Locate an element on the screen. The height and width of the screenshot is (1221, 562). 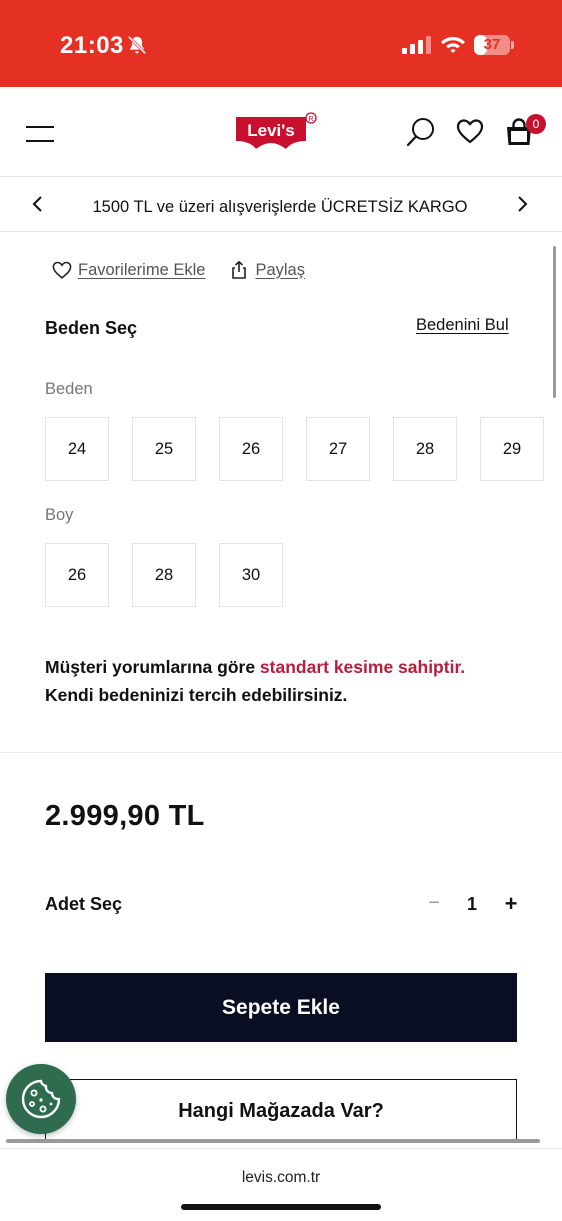
browser-address-bar: levis.com.tr is located at coordinates (281, 1184).